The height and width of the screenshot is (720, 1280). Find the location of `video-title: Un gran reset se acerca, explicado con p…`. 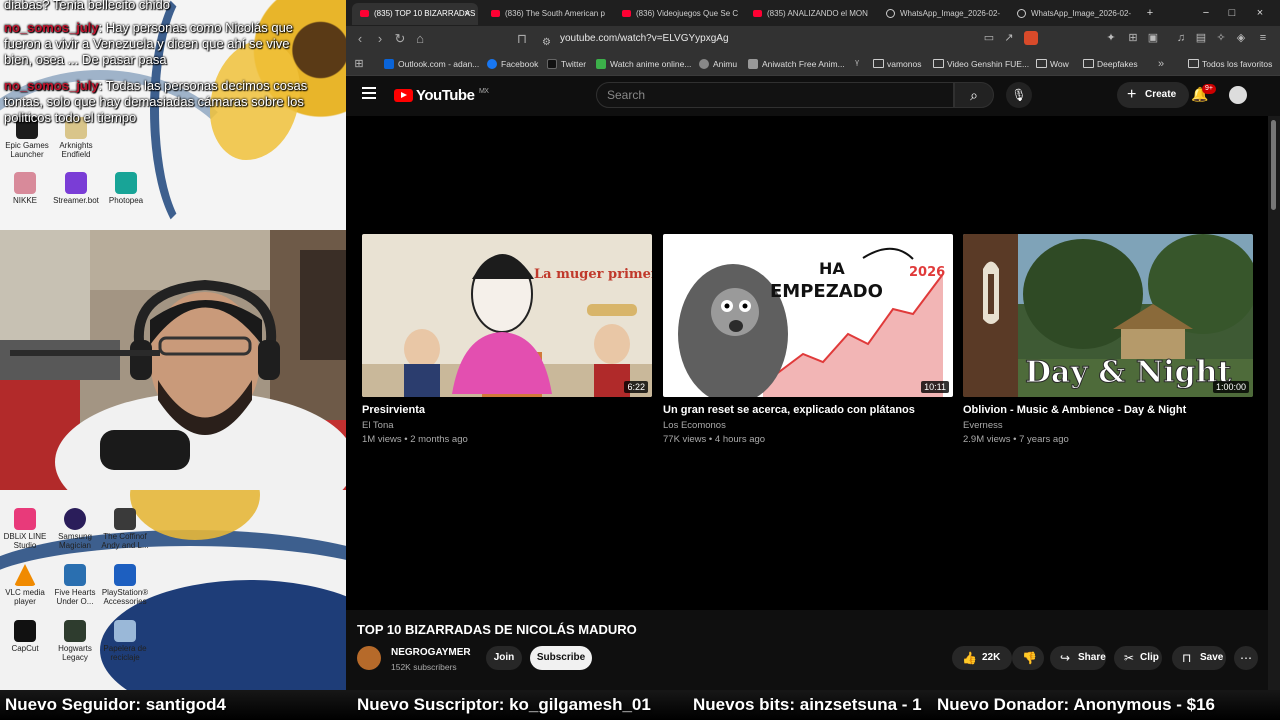

video-title: Un gran reset se acerca, explicado con p… is located at coordinates (808, 410).